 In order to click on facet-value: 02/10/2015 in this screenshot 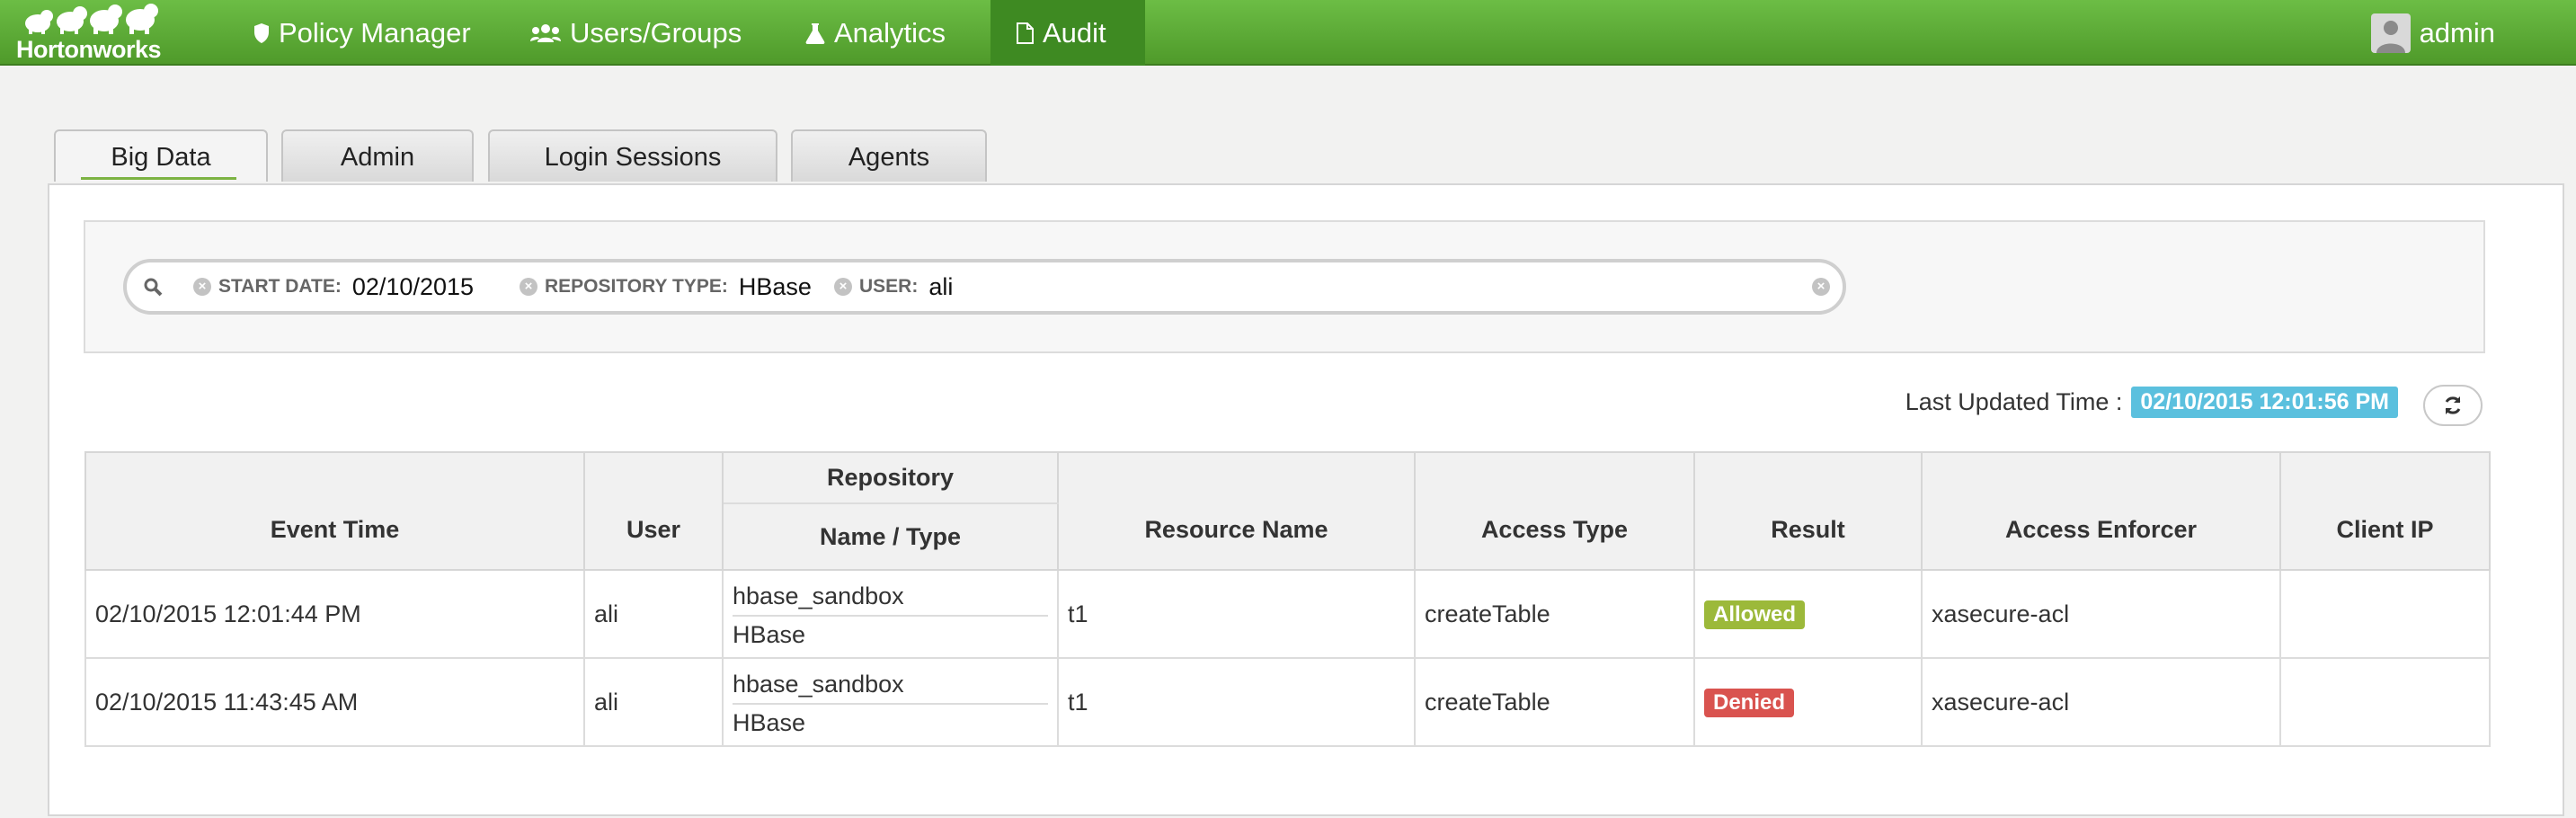, I will do `click(413, 287)`.